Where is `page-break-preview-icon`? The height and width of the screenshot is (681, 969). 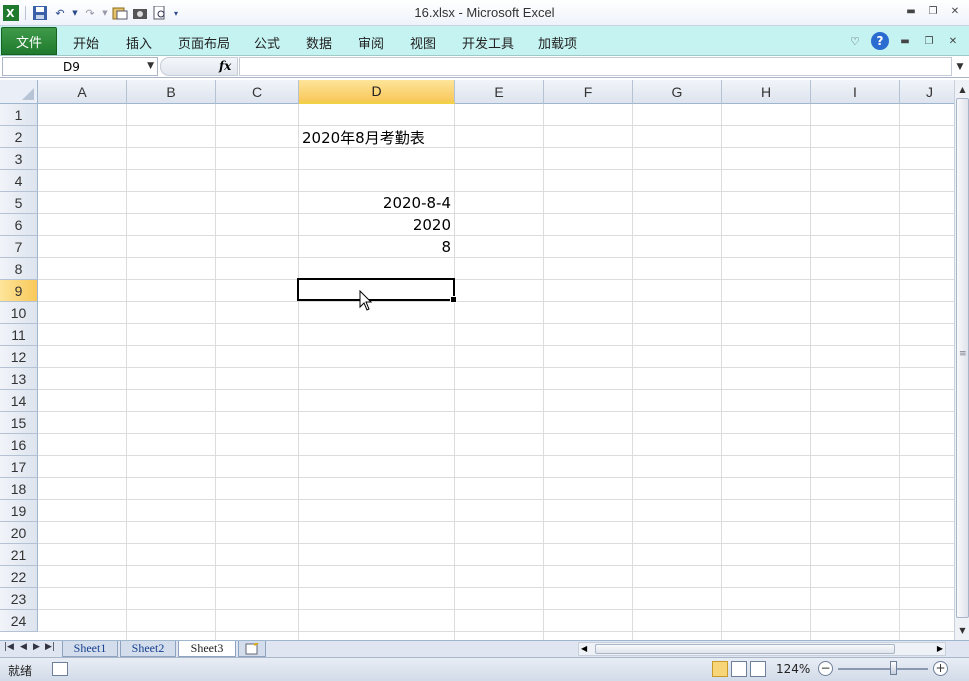
page-break-preview-icon is located at coordinates (758, 669).